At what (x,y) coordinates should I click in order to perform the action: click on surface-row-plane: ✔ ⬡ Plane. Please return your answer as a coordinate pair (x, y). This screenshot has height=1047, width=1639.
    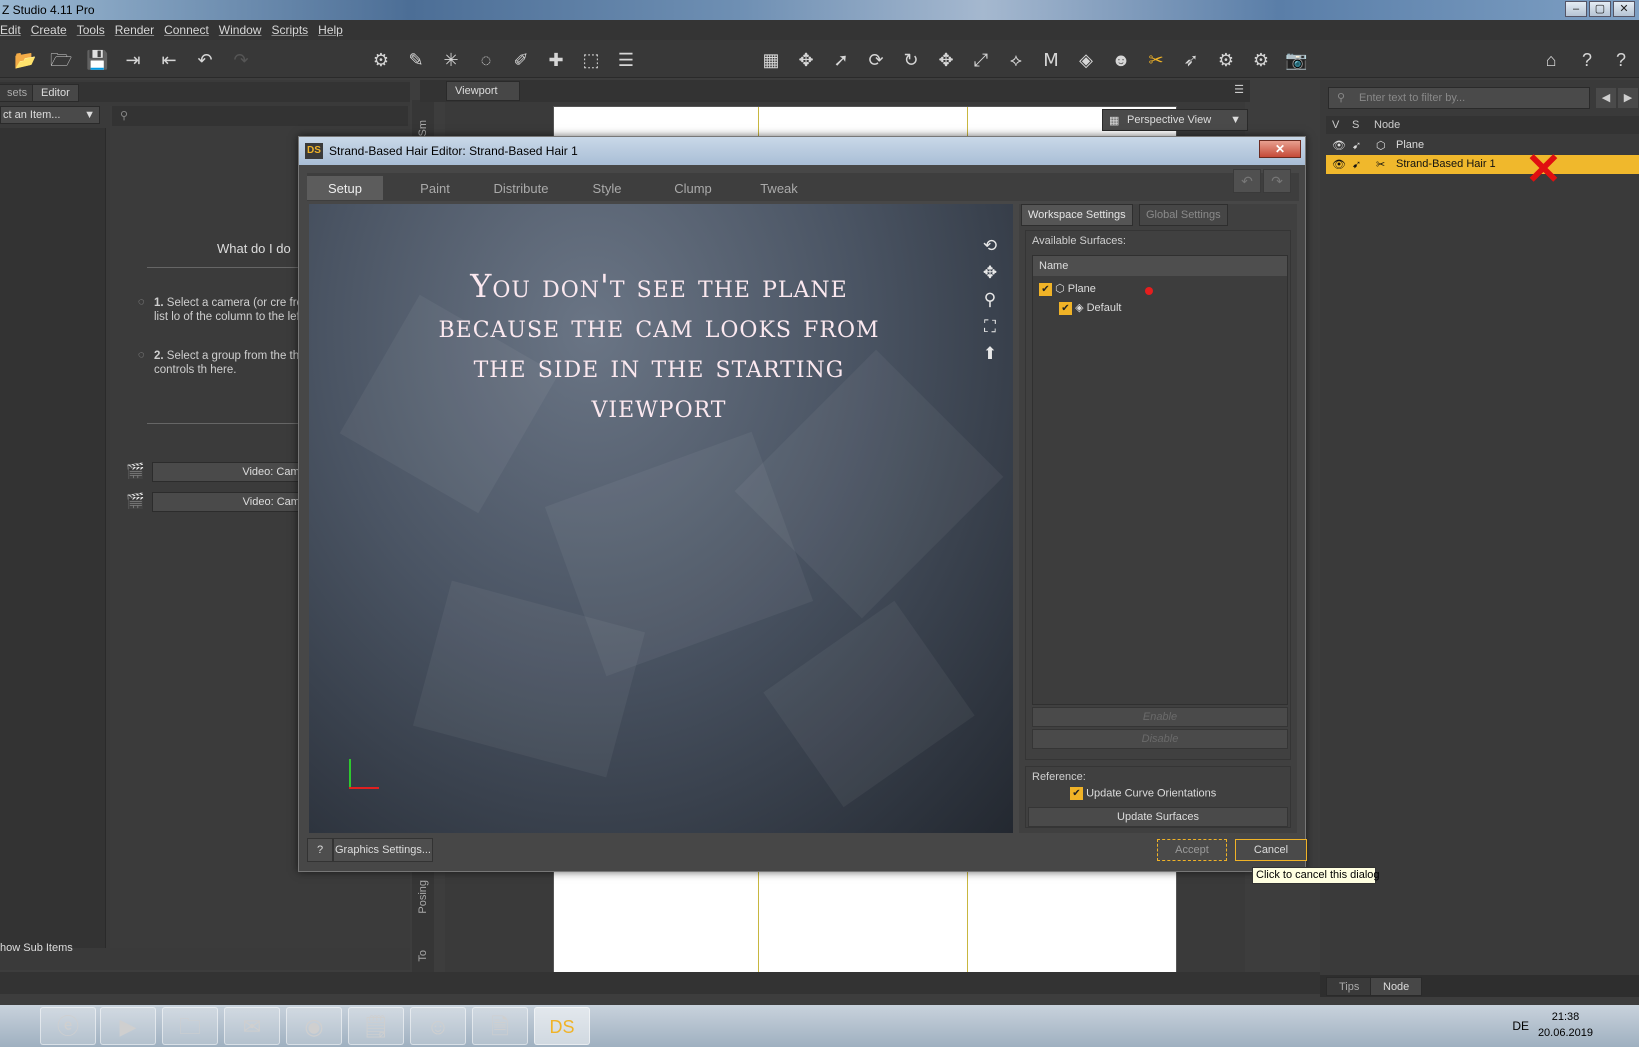
    Looking at the image, I should click on (1067, 289).